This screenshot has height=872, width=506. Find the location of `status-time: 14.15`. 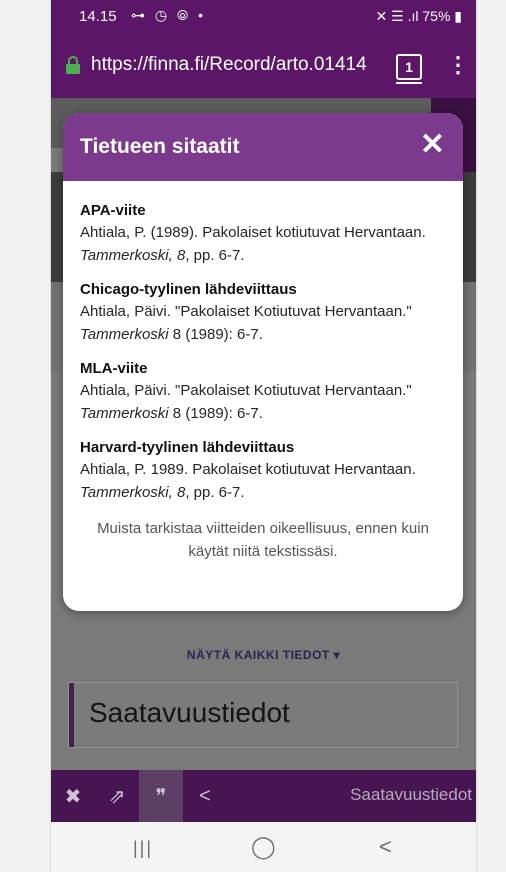

status-time: 14.15 is located at coordinates (98, 16).